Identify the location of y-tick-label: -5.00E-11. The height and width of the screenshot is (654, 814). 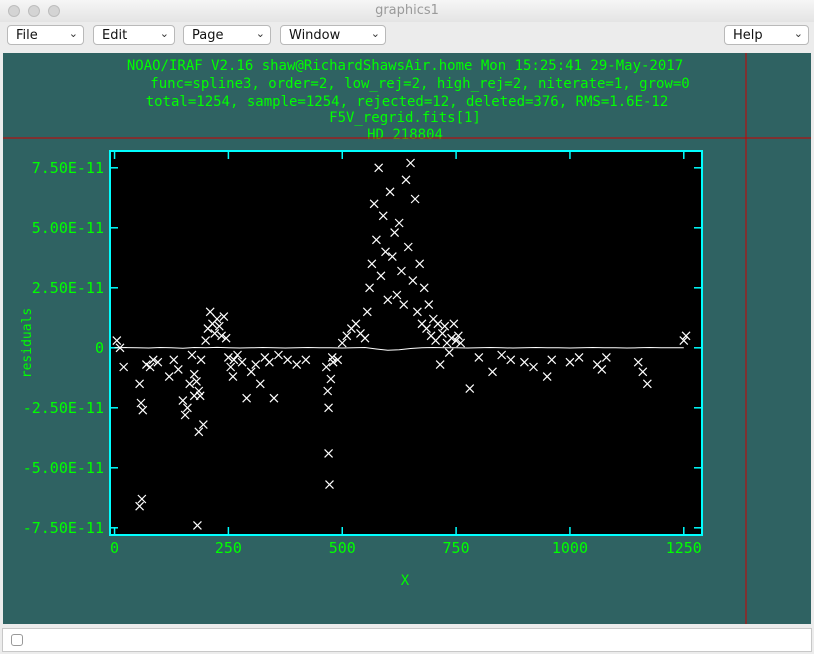
(63, 468).